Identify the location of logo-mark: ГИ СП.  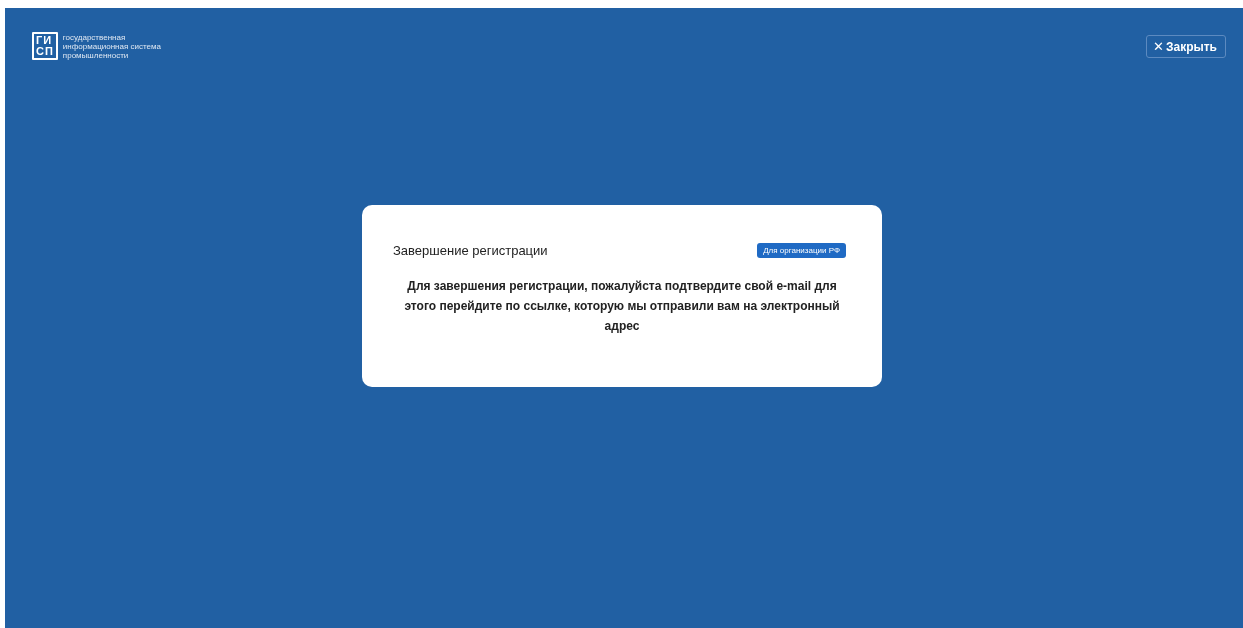
(45, 46).